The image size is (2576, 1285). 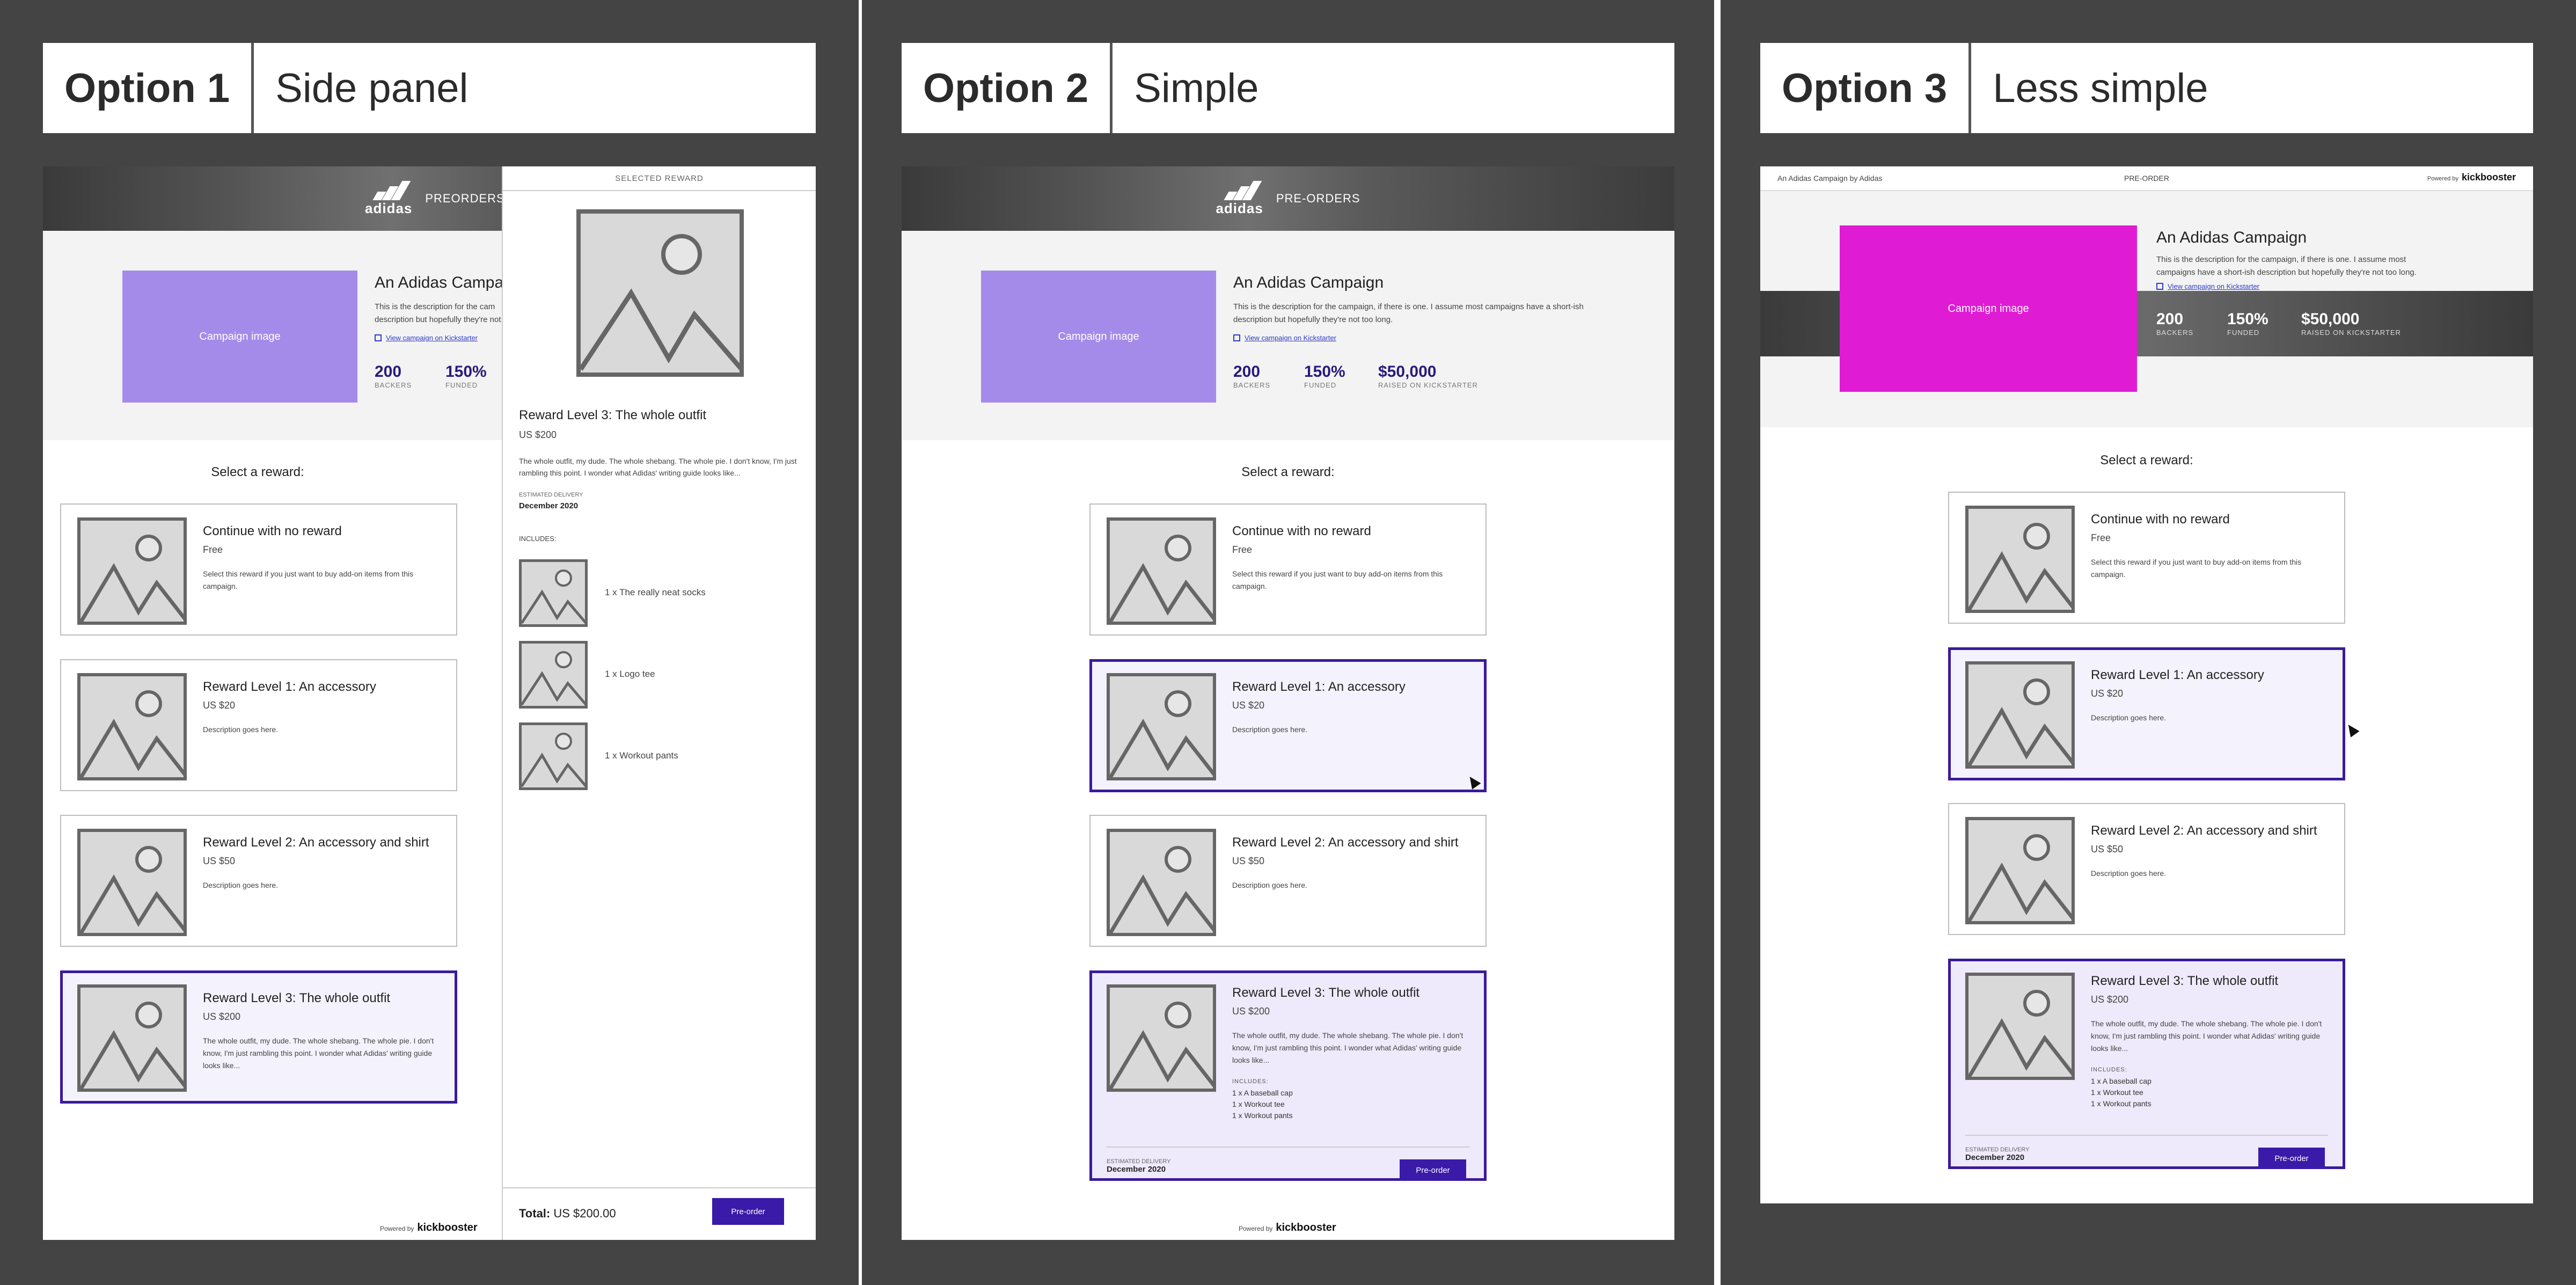 What do you see at coordinates (465, 198) in the screenshot?
I see `banner-preorders-label: PREORDERS` at bounding box center [465, 198].